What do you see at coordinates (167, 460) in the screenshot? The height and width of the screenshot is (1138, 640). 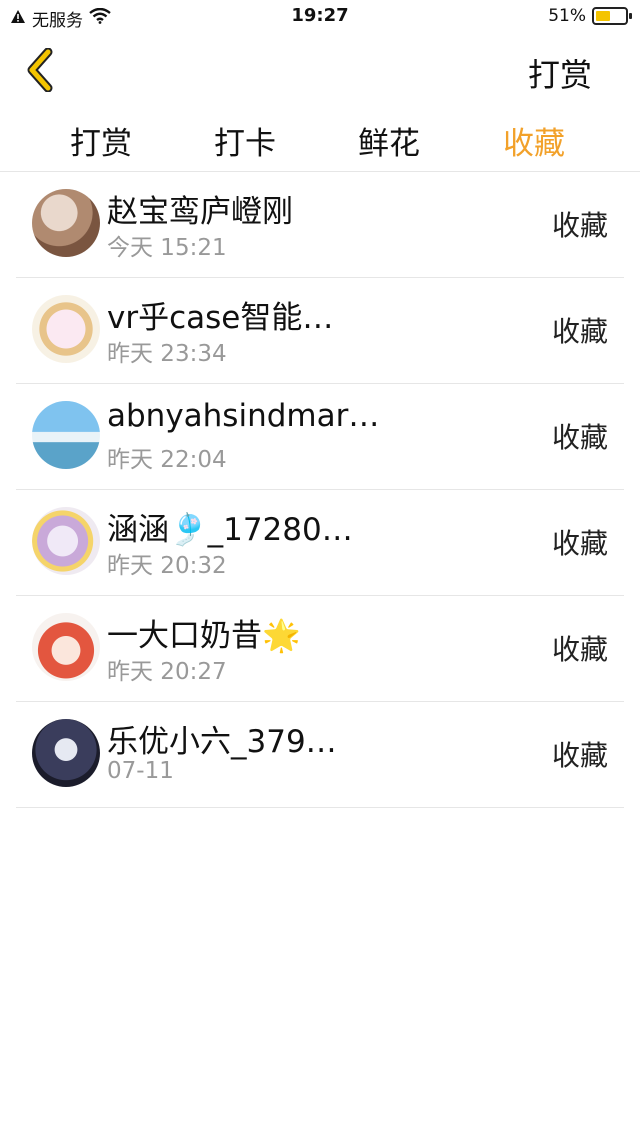 I see `timestamp: 昨天 22:04` at bounding box center [167, 460].